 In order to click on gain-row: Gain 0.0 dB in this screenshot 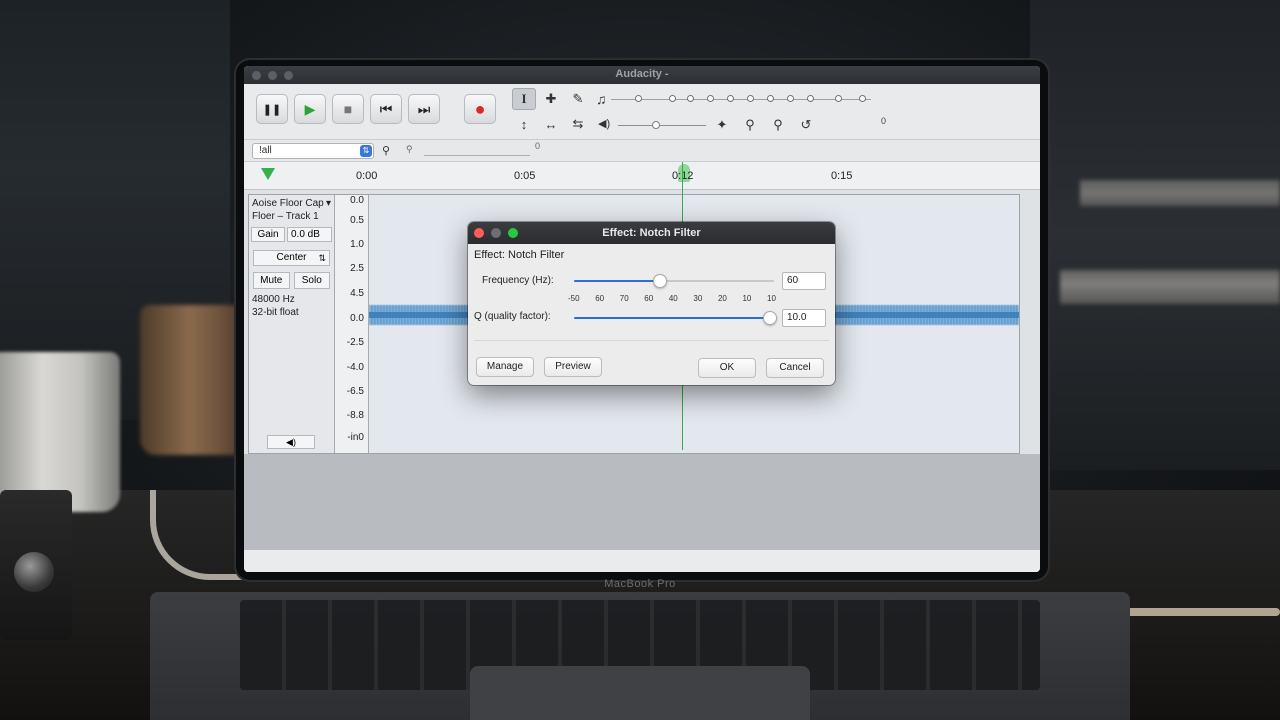, I will do `click(291, 234)`.